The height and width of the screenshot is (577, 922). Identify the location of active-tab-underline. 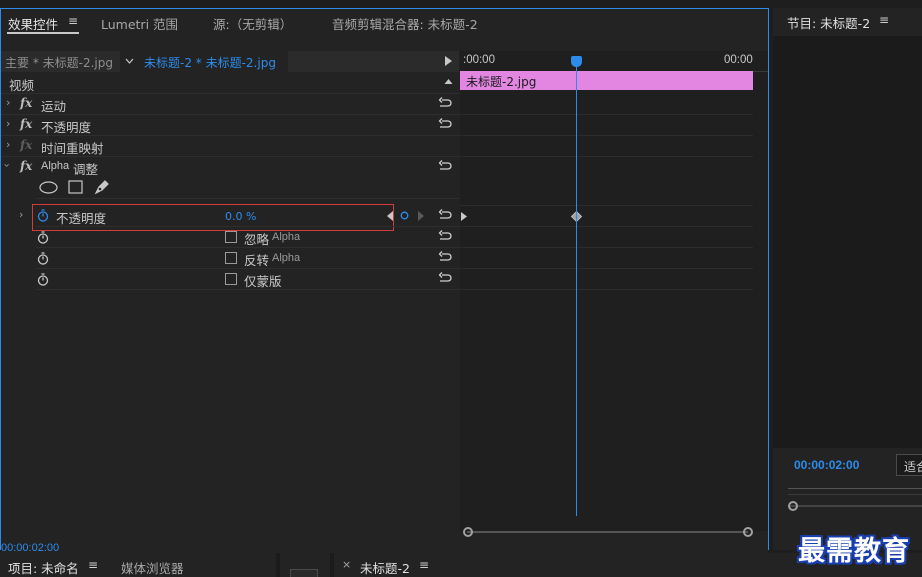
(43, 33).